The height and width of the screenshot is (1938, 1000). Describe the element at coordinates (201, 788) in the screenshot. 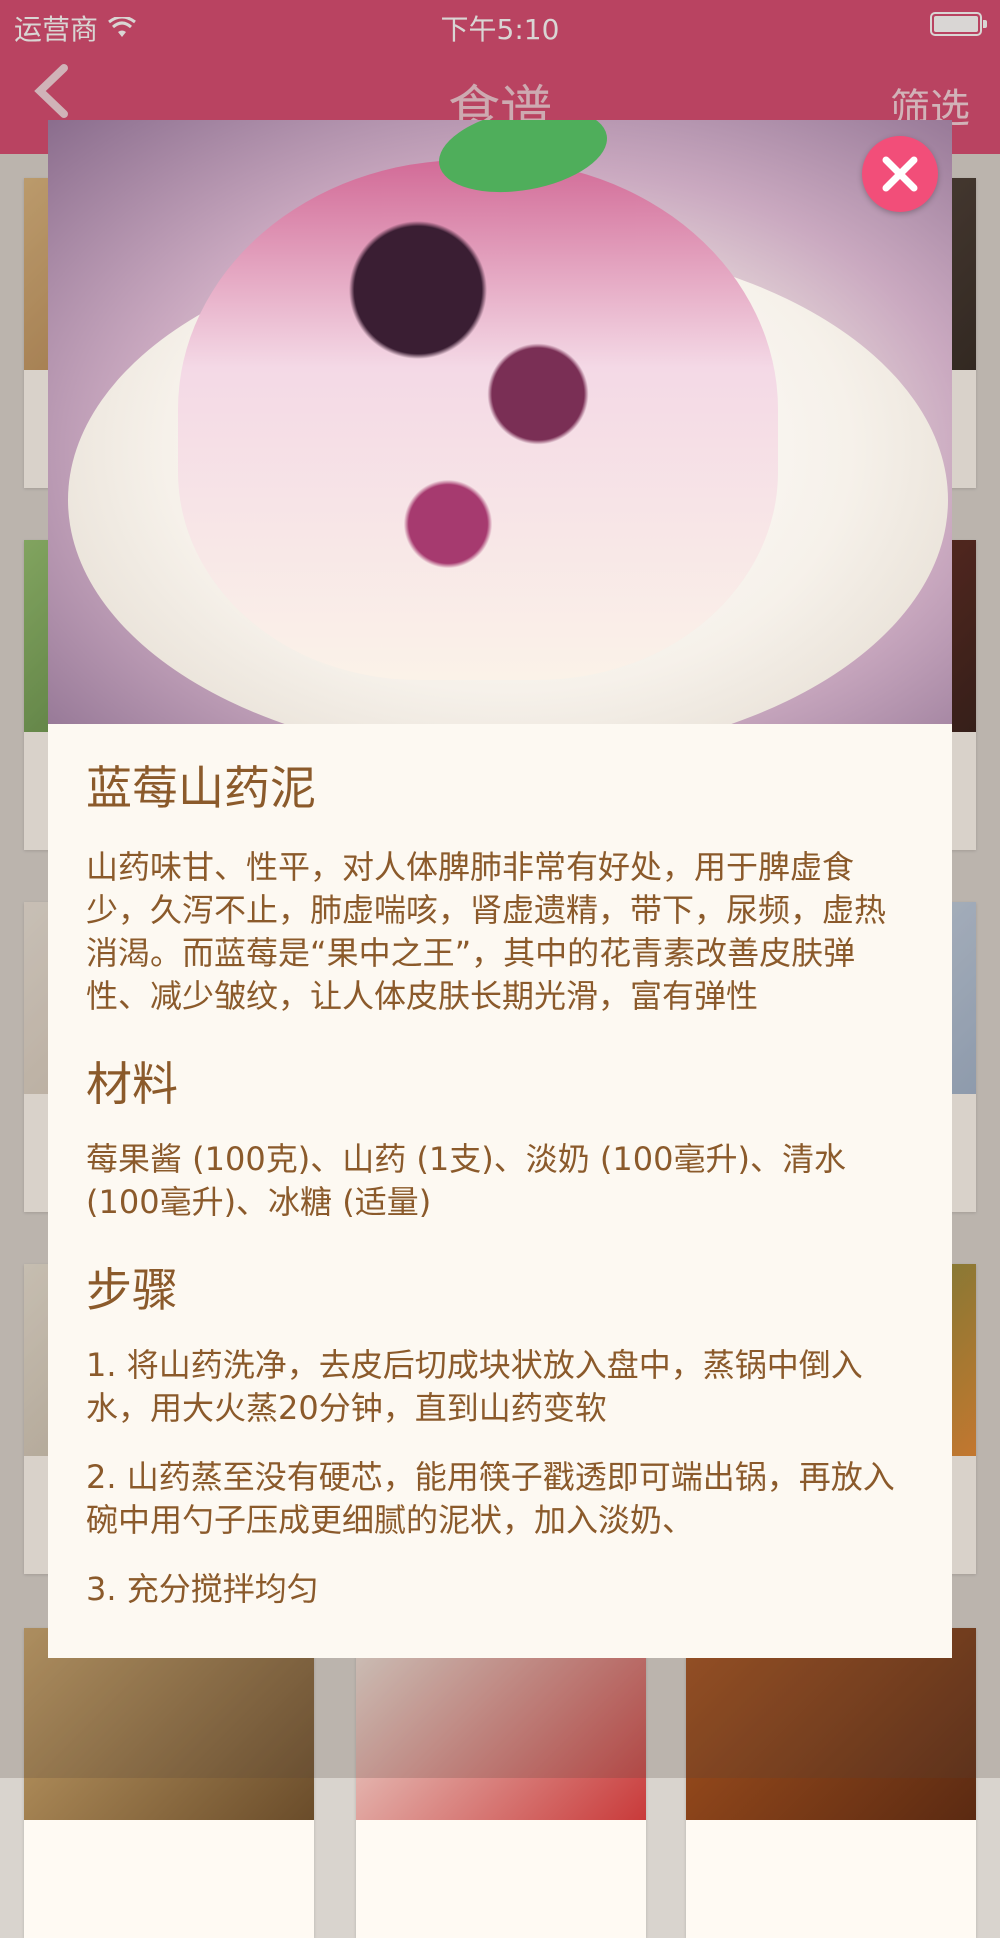

I see `recipe-title: 蓝莓山药泥` at that location.